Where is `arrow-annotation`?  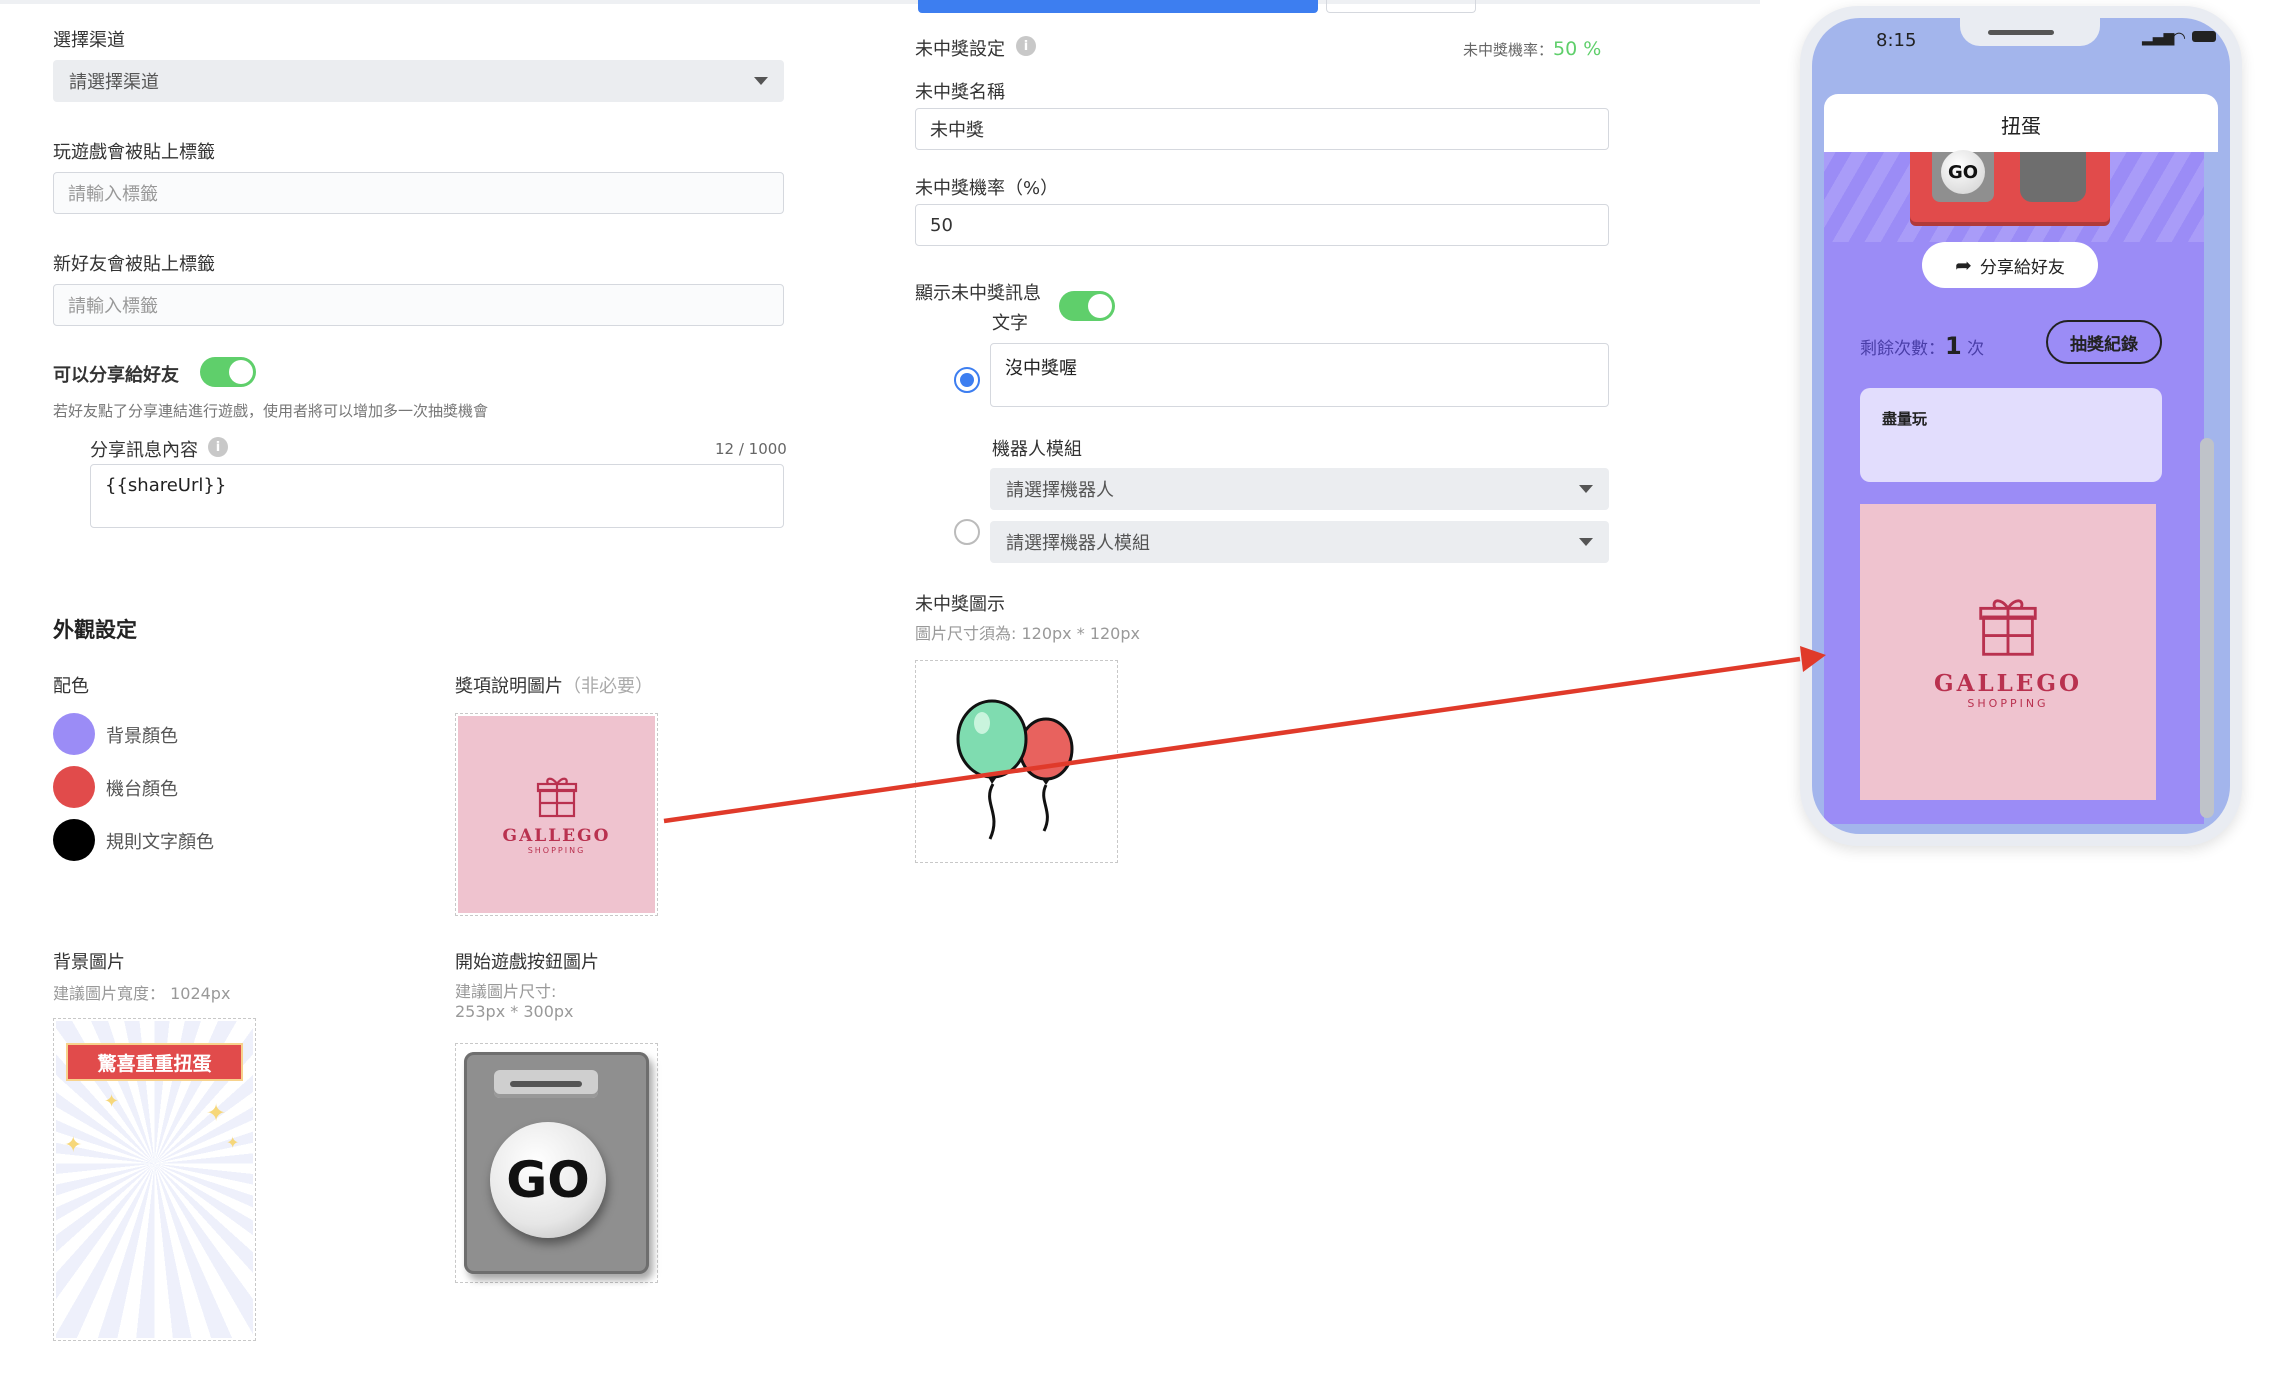
arrow-annotation is located at coordinates (1244, 735).